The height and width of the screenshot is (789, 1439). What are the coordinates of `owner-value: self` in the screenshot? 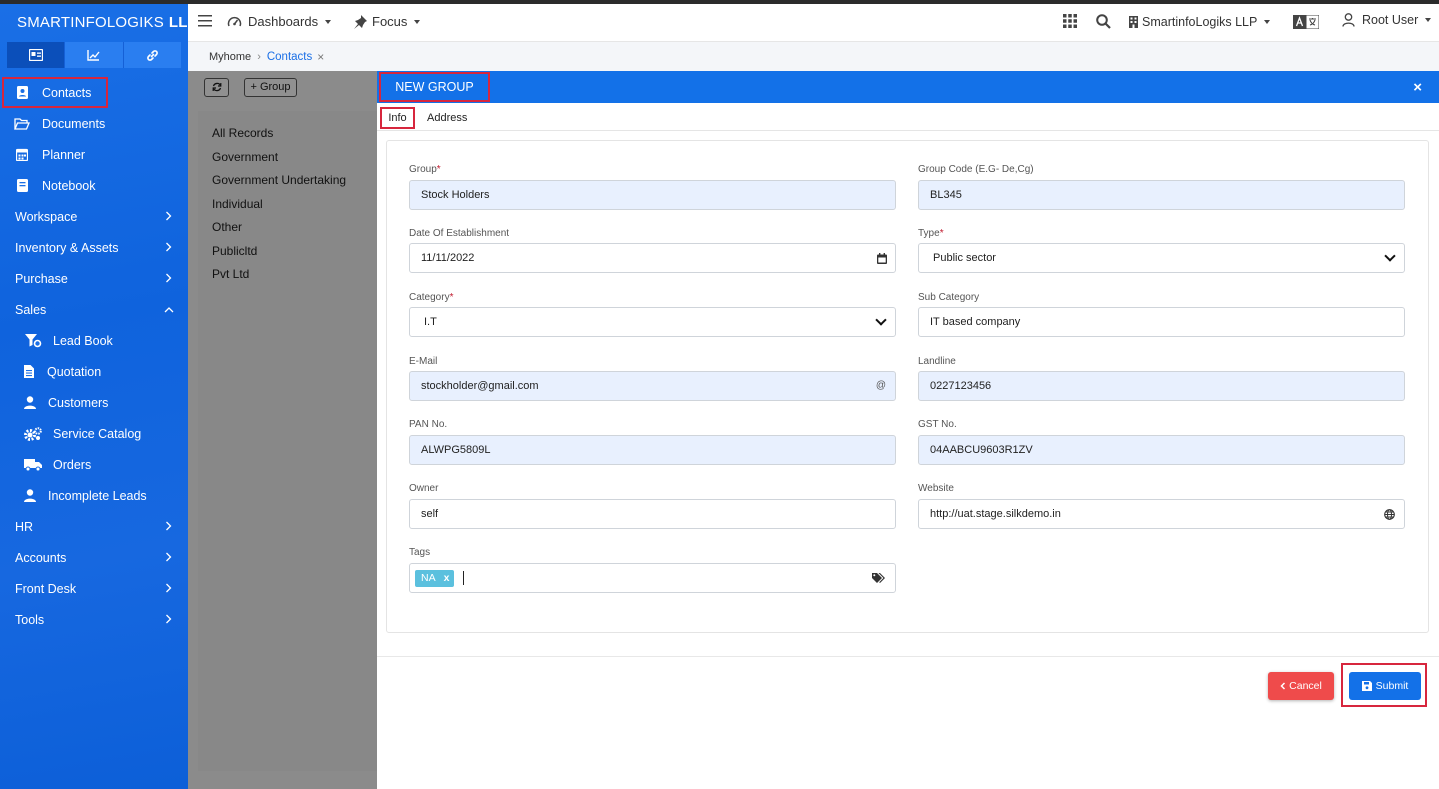 It's located at (430, 514).